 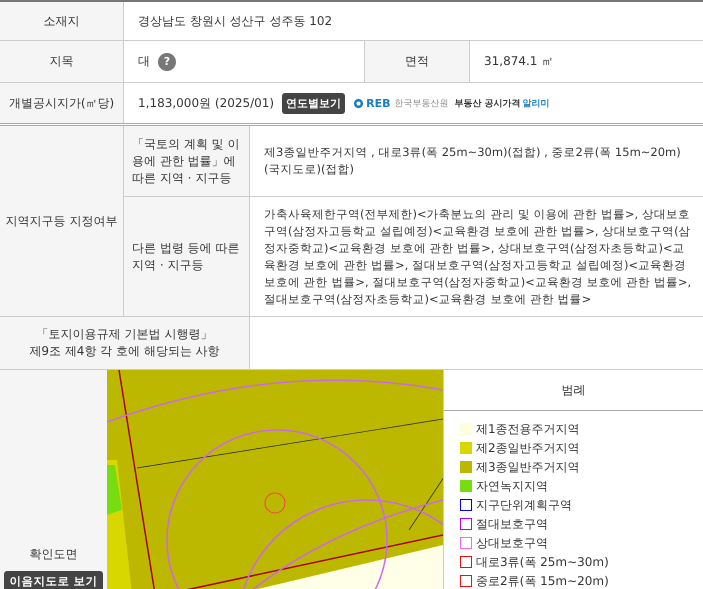 I want to click on zoning-text: 제3종일반주거지역 , 대로3류(폭 25m~30m)(접합) , 중로2류(폭 15m~20m)(국지도로)(접합), so click(x=473, y=161).